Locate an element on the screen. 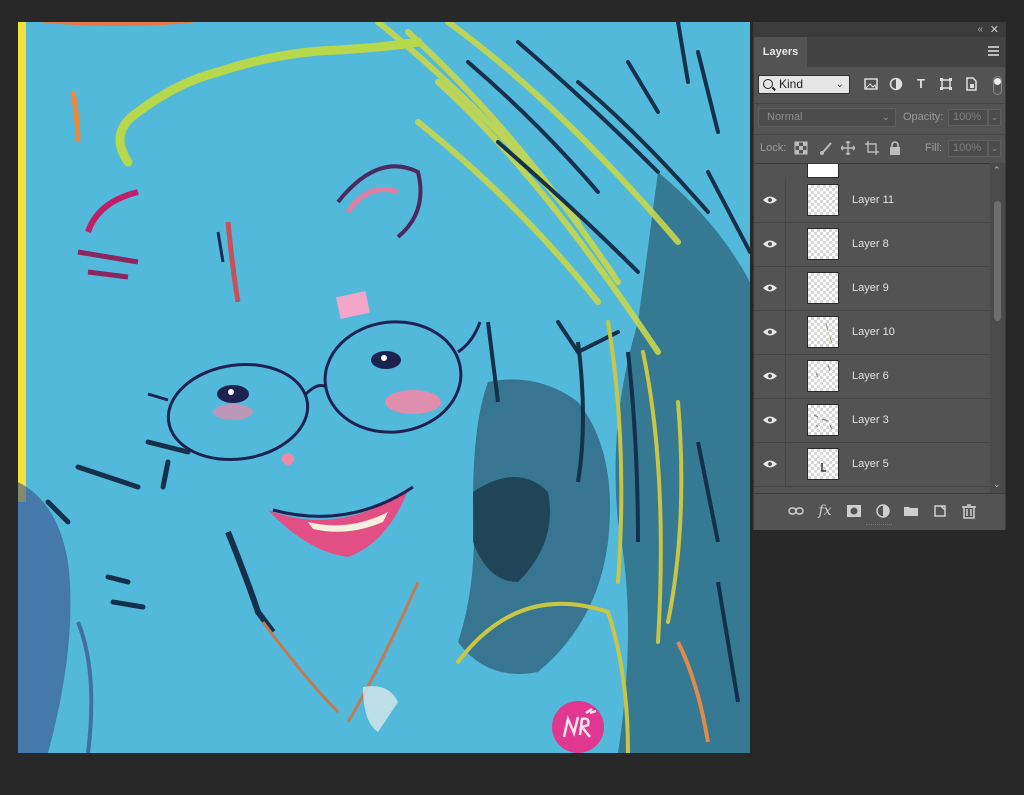 The height and width of the screenshot is (795, 1024). fx-icon: fx is located at coordinates (825, 511).